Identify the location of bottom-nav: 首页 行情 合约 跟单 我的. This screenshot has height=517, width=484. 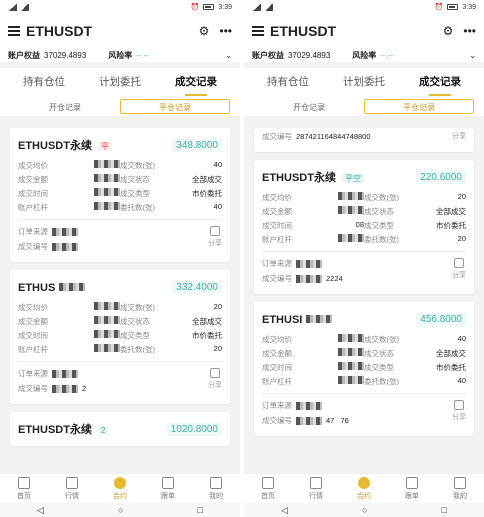
(364, 488).